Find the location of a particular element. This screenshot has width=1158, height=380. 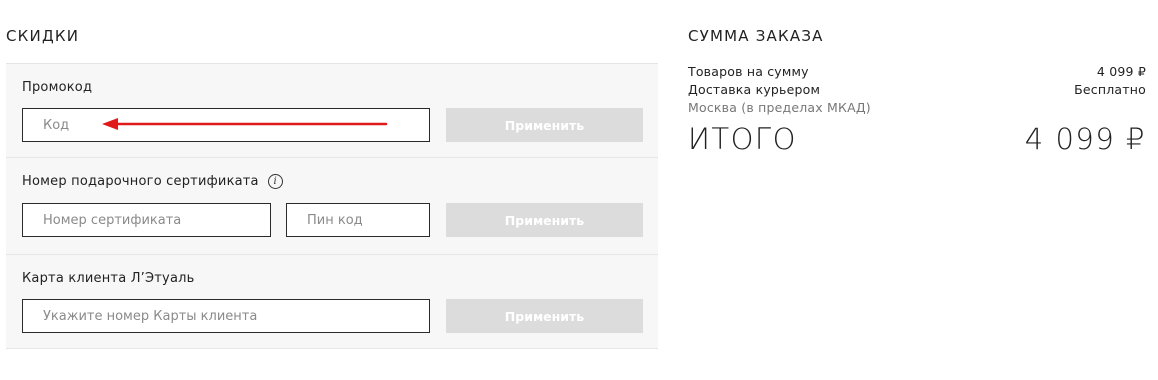

client-card-input is located at coordinates (226, 316).